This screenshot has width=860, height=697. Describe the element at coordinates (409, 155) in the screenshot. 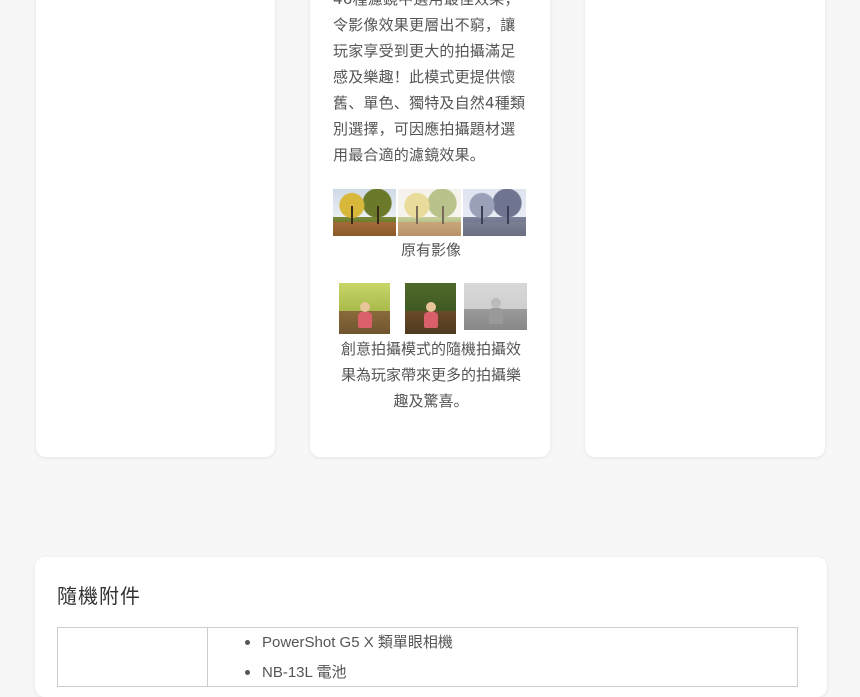

I see `description-line: 用最合適的濾鏡效果。` at that location.